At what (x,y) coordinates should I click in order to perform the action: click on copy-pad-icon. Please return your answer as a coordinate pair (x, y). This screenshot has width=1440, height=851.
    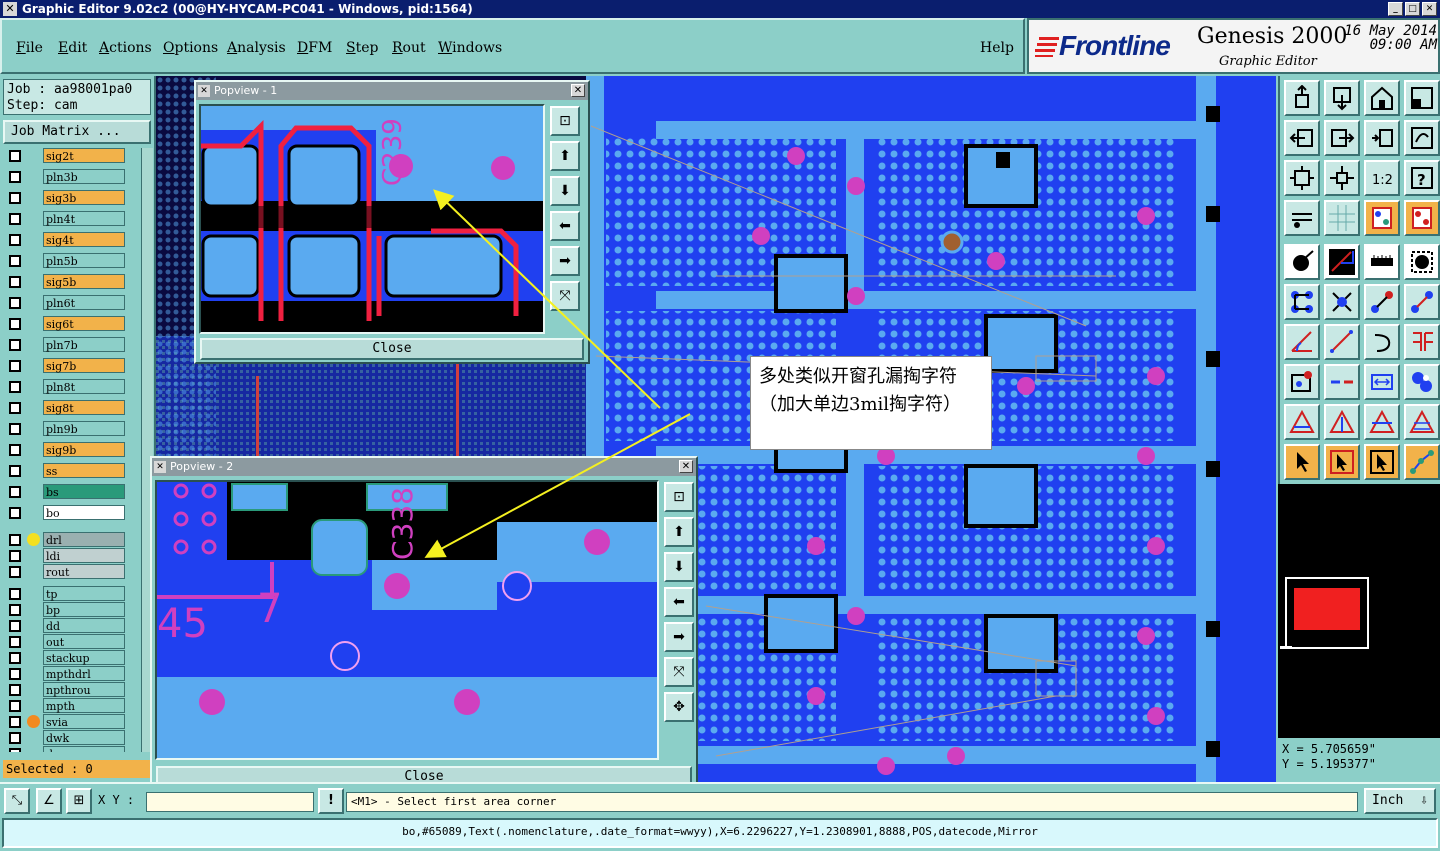
    Looking at the image, I should click on (1422, 302).